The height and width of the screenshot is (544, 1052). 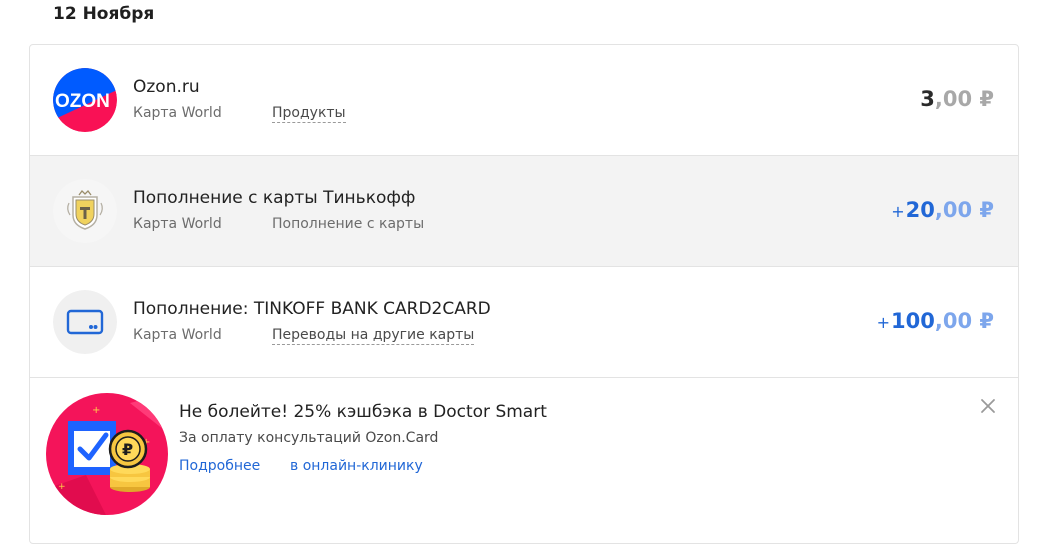 I want to click on transaction-amount: +100,00 ₽, so click(x=935, y=321).